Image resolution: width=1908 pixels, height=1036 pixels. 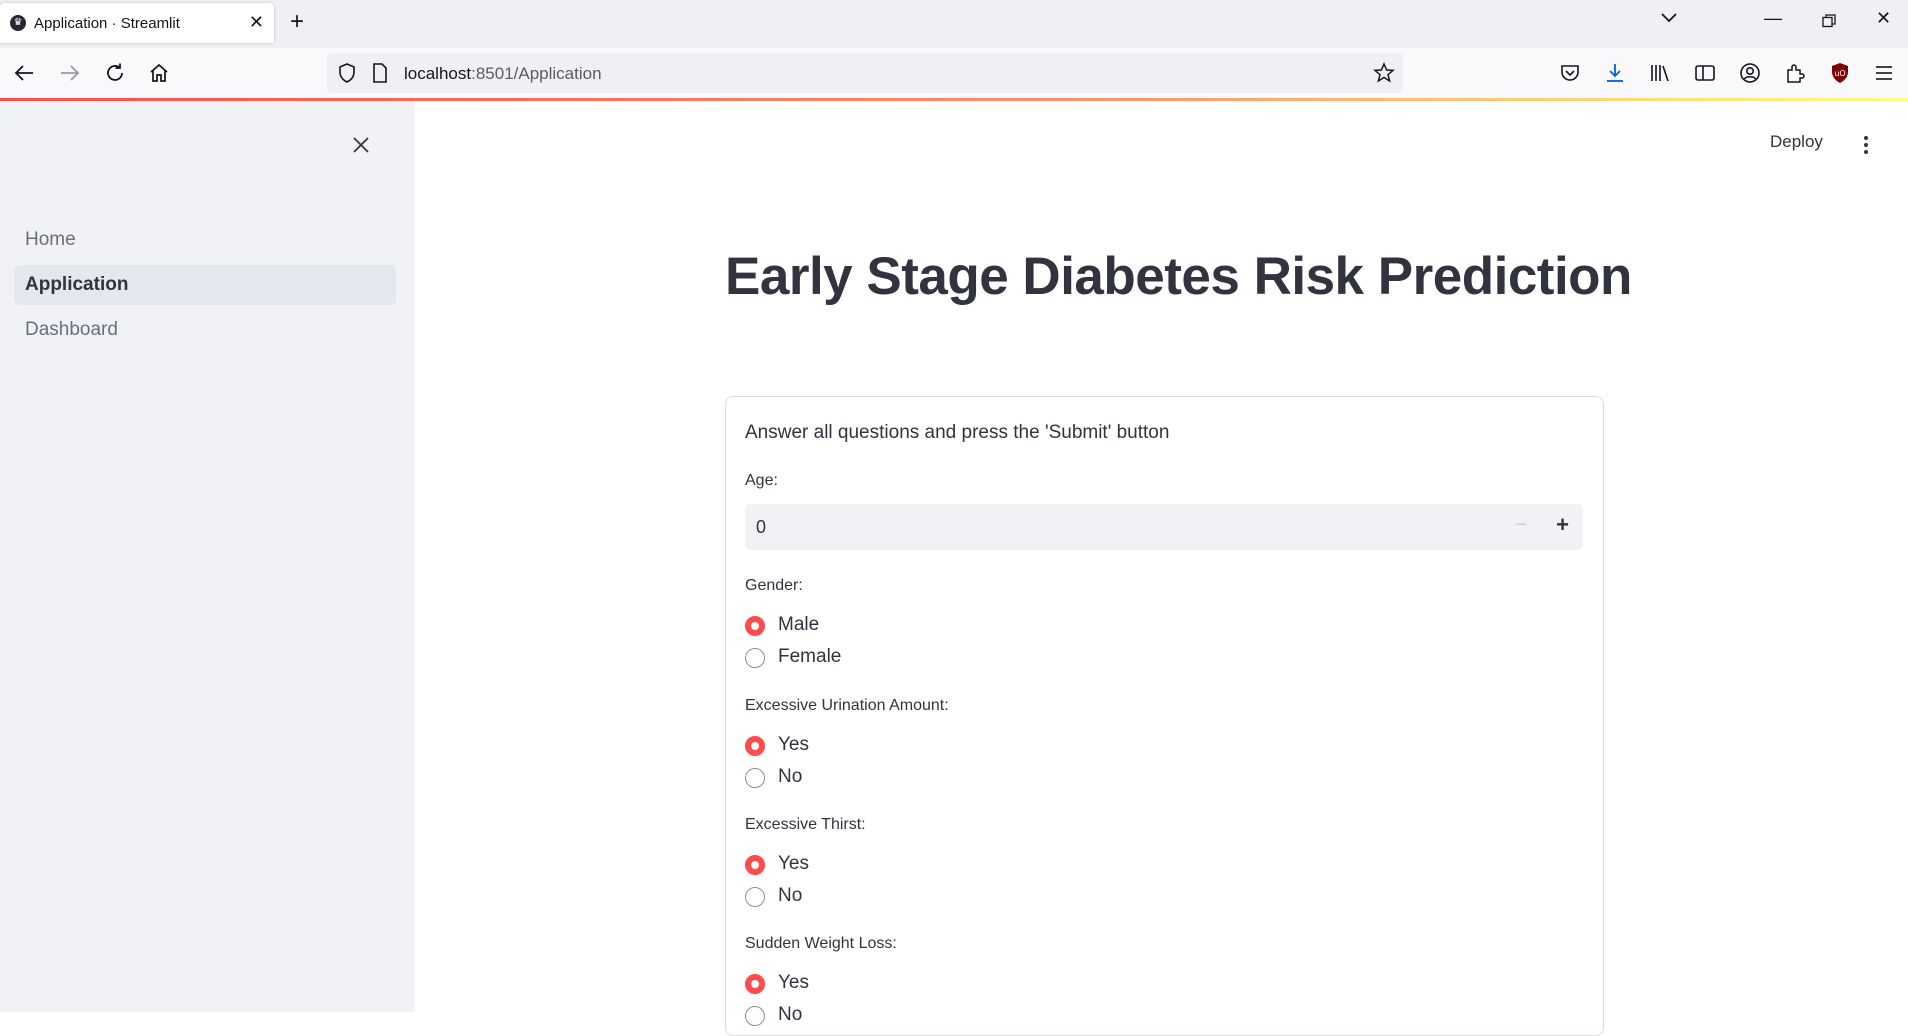 I want to click on extensions-icon, so click(x=1795, y=73).